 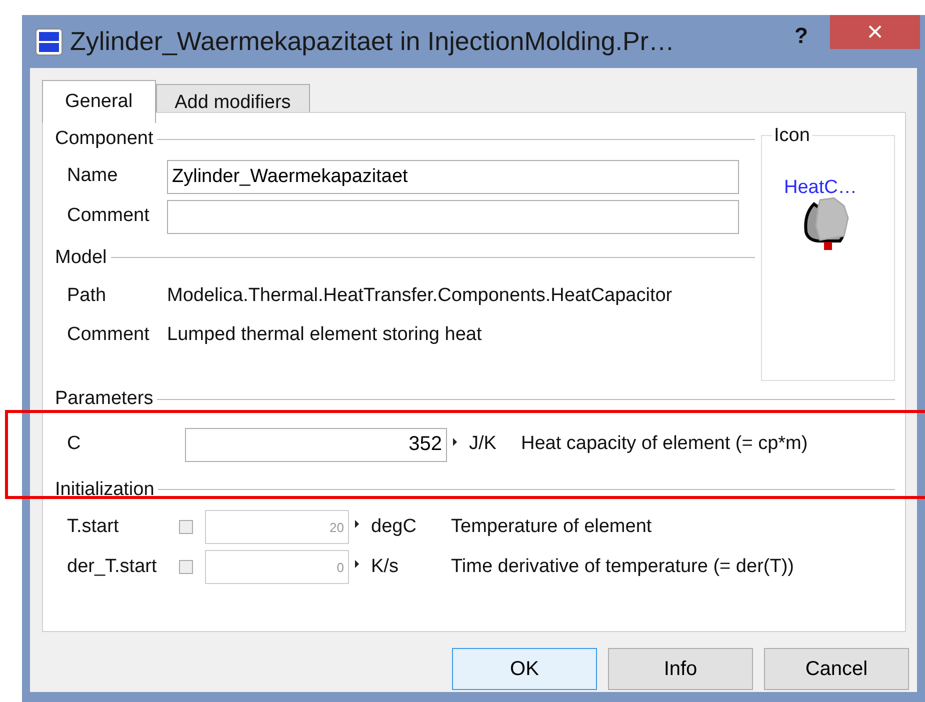 I want to click on parameter-description: Heat capacity of element (= cp*m), so click(x=664, y=444).